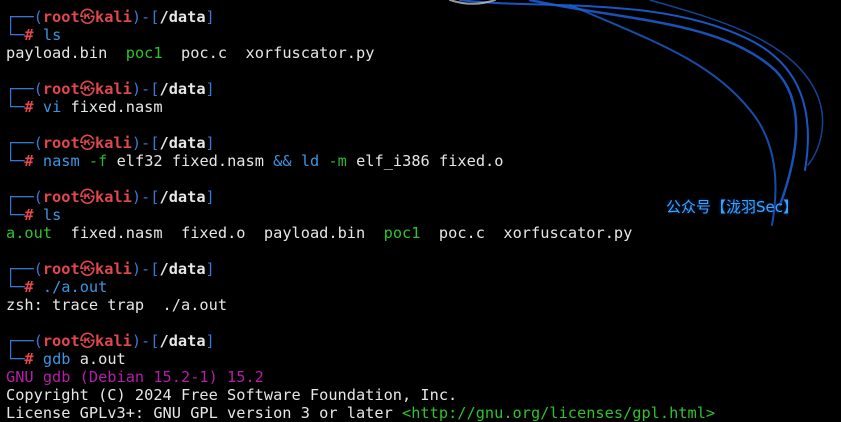 The height and width of the screenshot is (422, 841). Describe the element at coordinates (190, 53) in the screenshot. I see `ls-output: payload.bin poc1 poc.c xorfuscator.py` at that location.